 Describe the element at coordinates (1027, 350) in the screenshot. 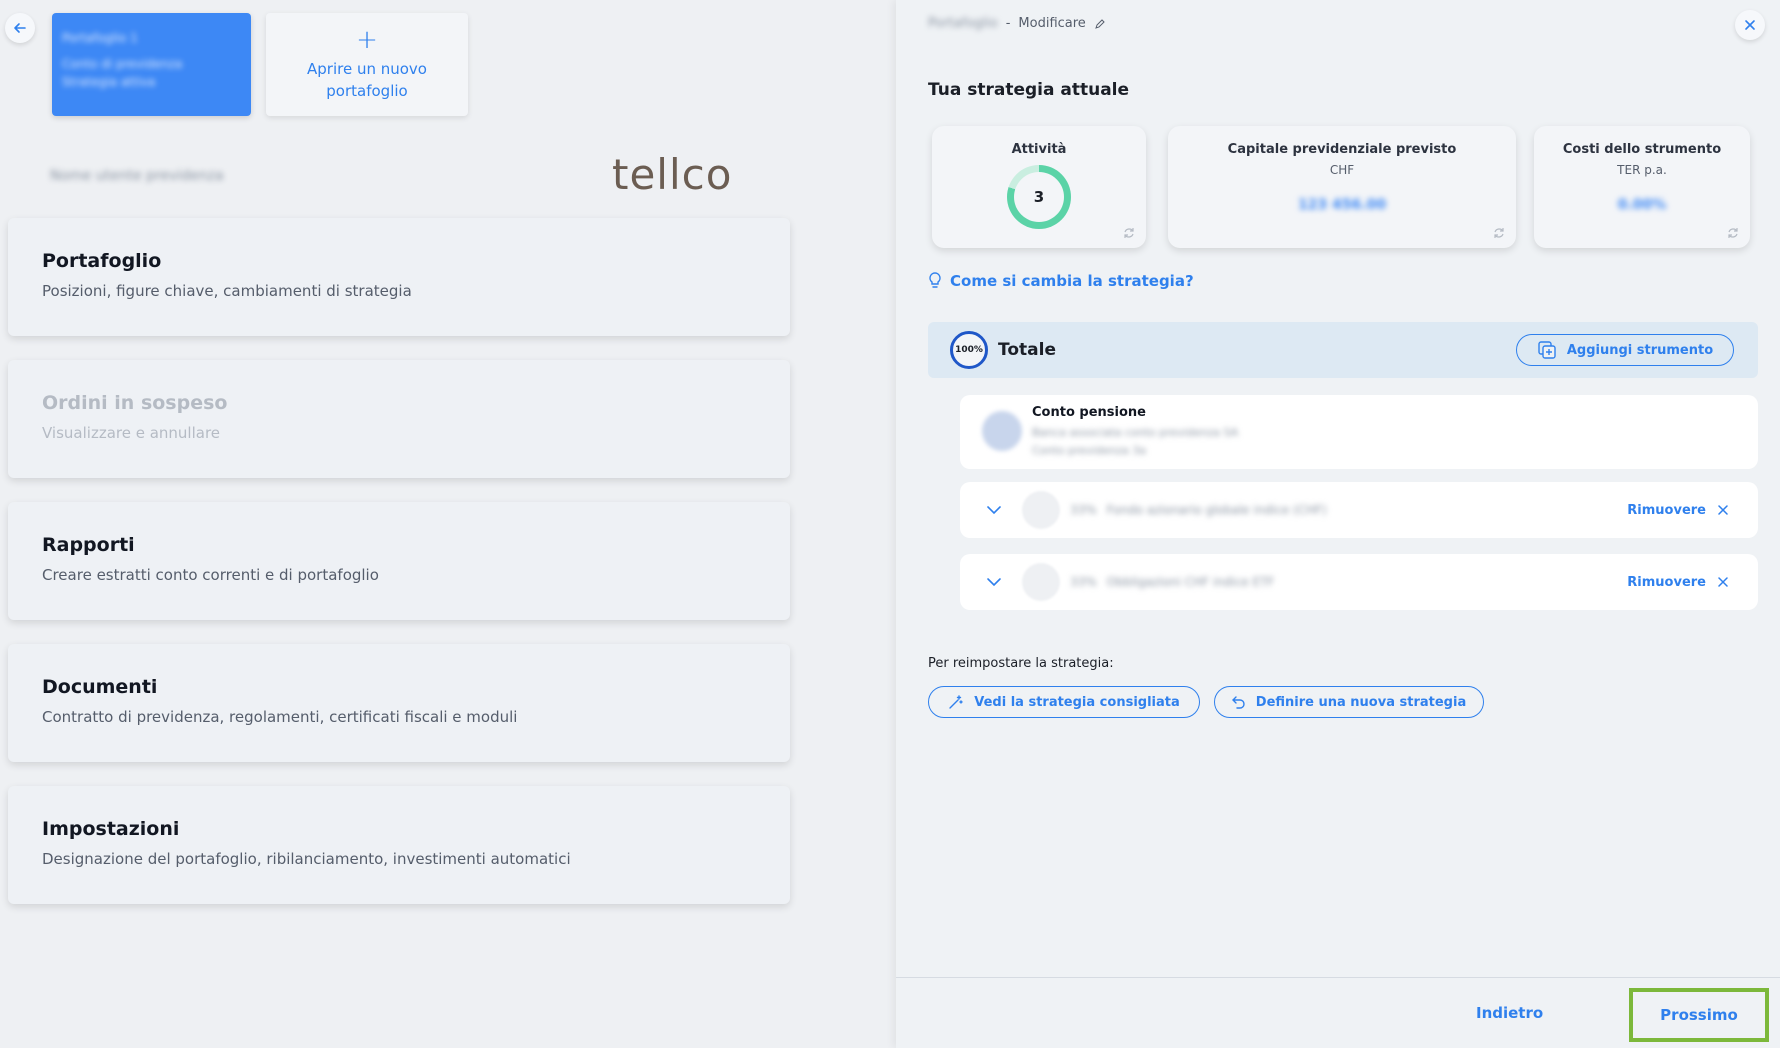

I see `total-label: Totale` at that location.